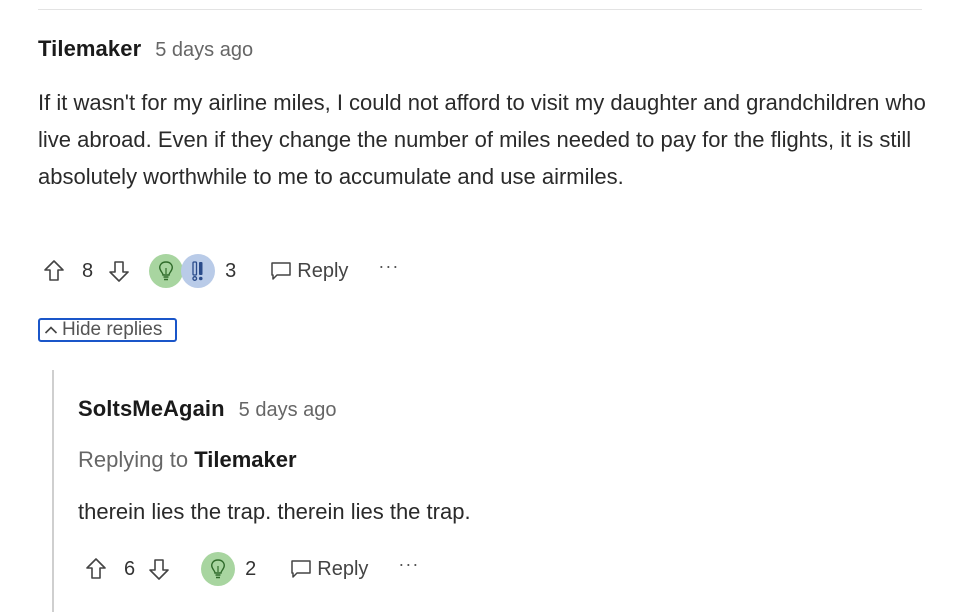 Image resolution: width=954 pixels, height=612 pixels. I want to click on reply-reactions-count: 2, so click(251, 568).